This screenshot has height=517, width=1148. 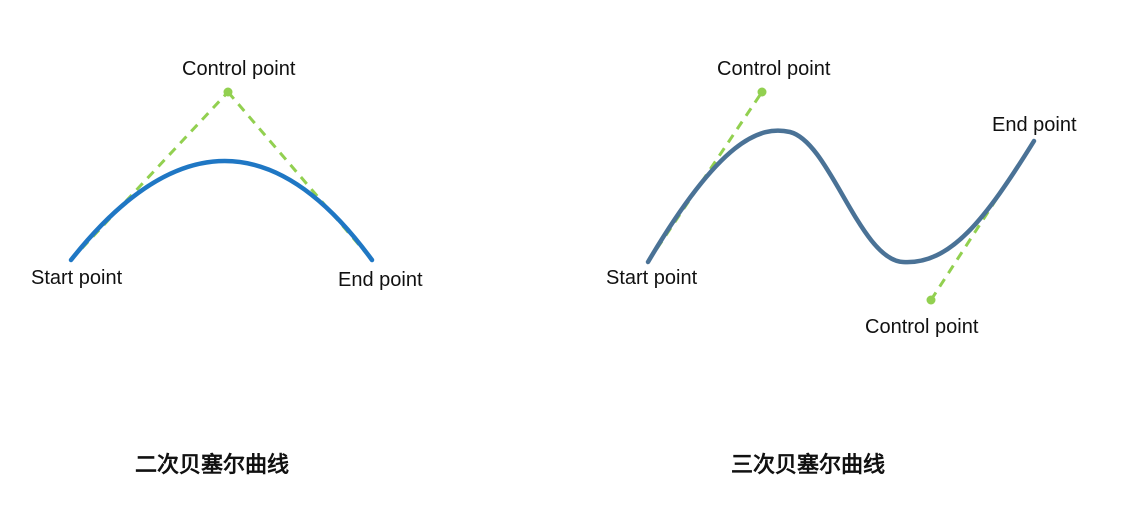 What do you see at coordinates (1034, 125) in the screenshot?
I see `cubic-end-point-label: End point` at bounding box center [1034, 125].